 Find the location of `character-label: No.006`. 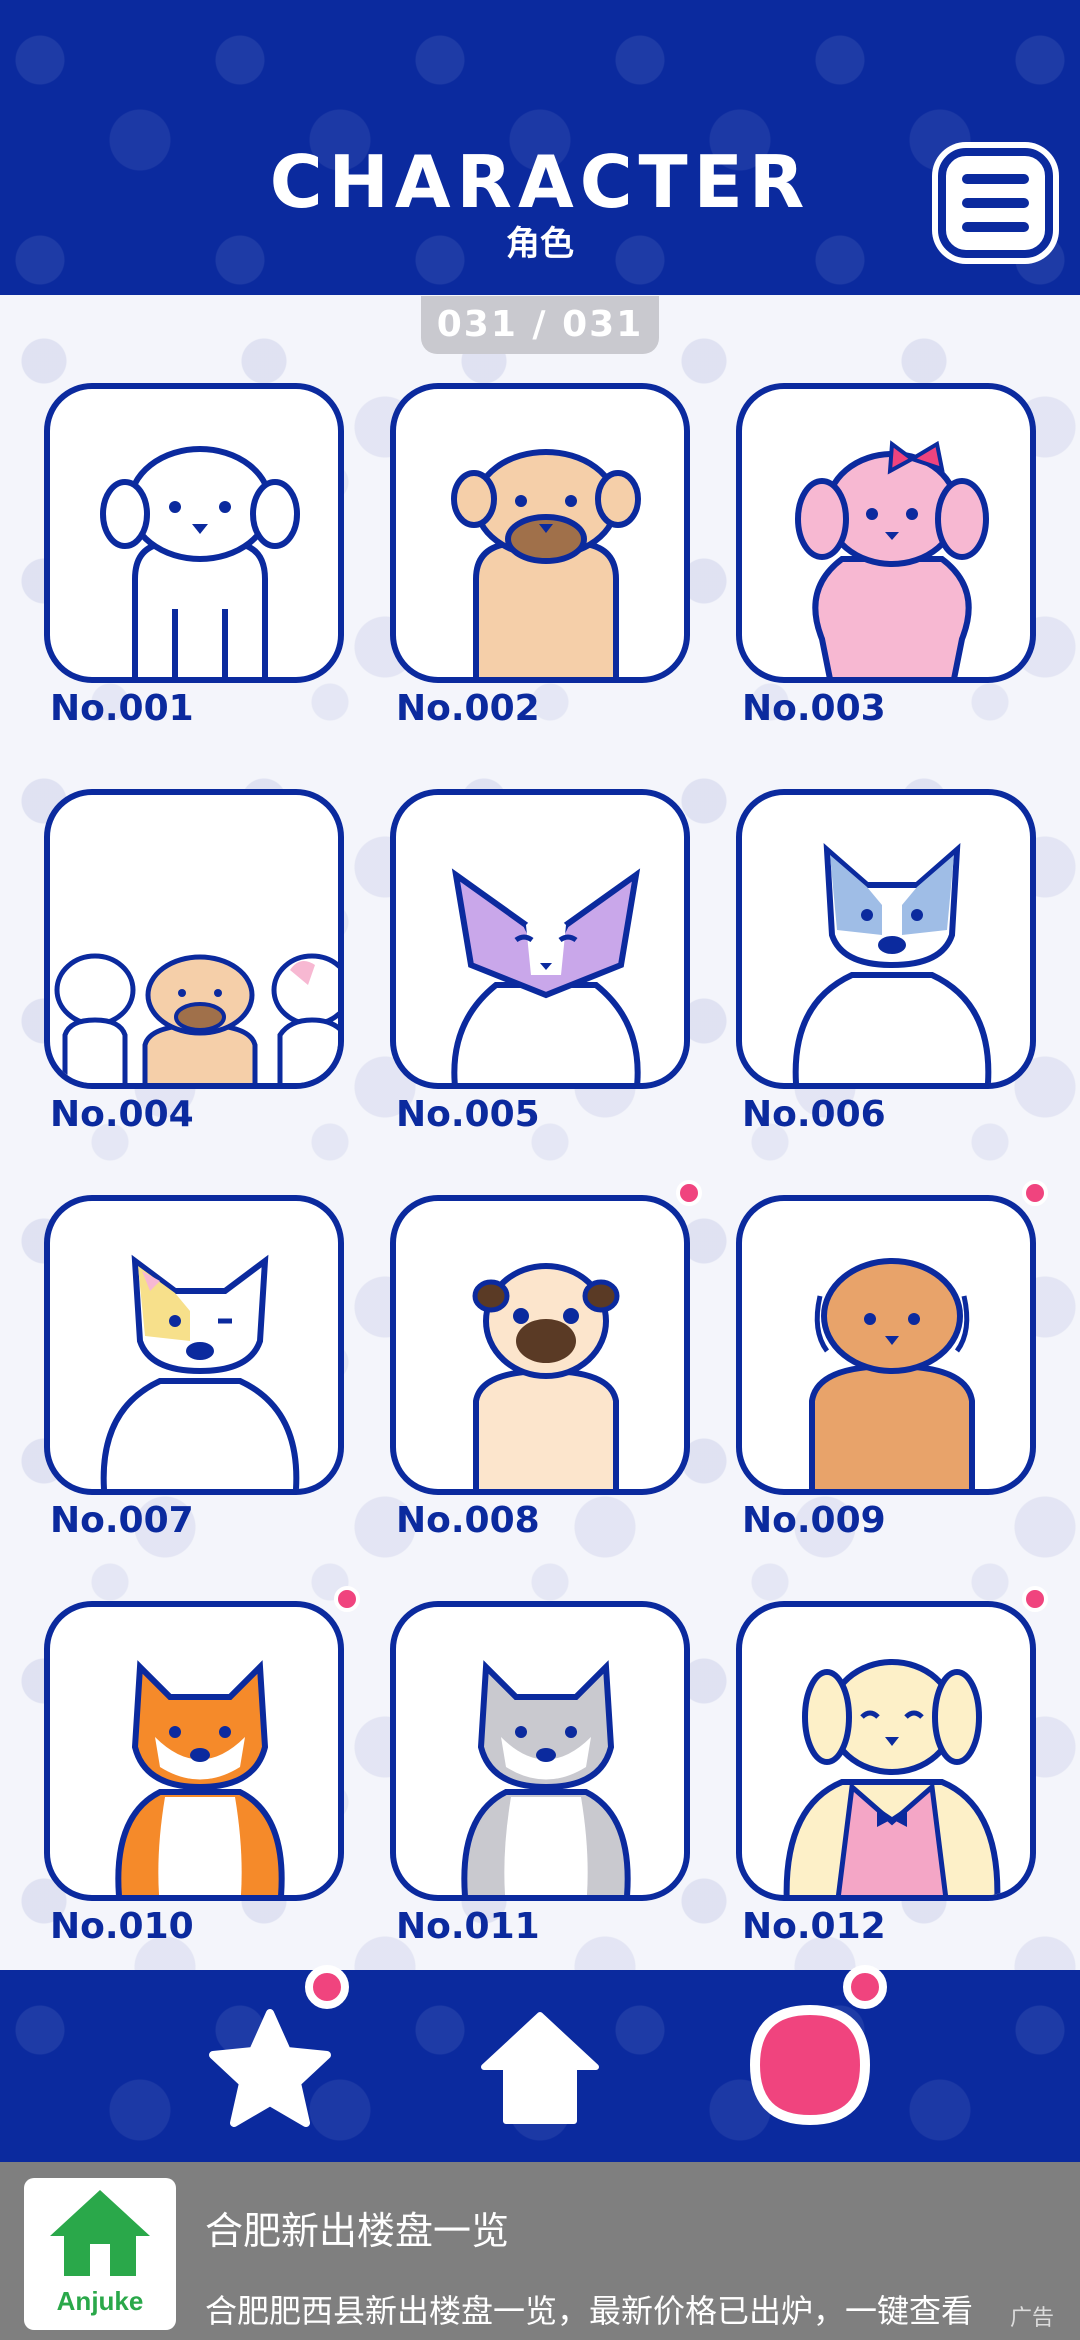

character-label: No.006 is located at coordinates (814, 1114).